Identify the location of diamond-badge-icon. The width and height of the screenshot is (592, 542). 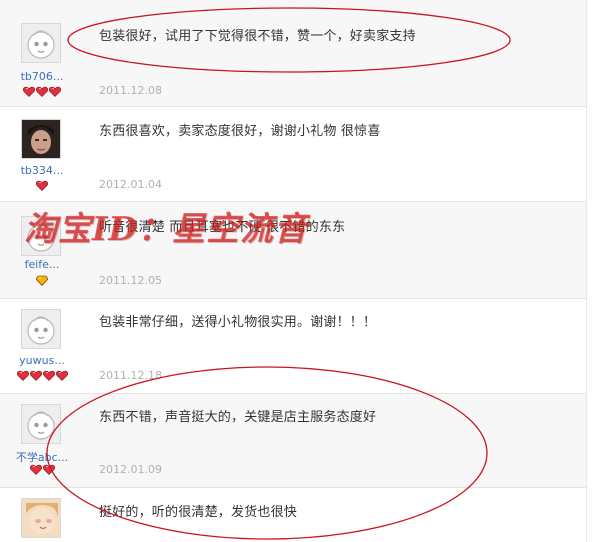
(42, 280).